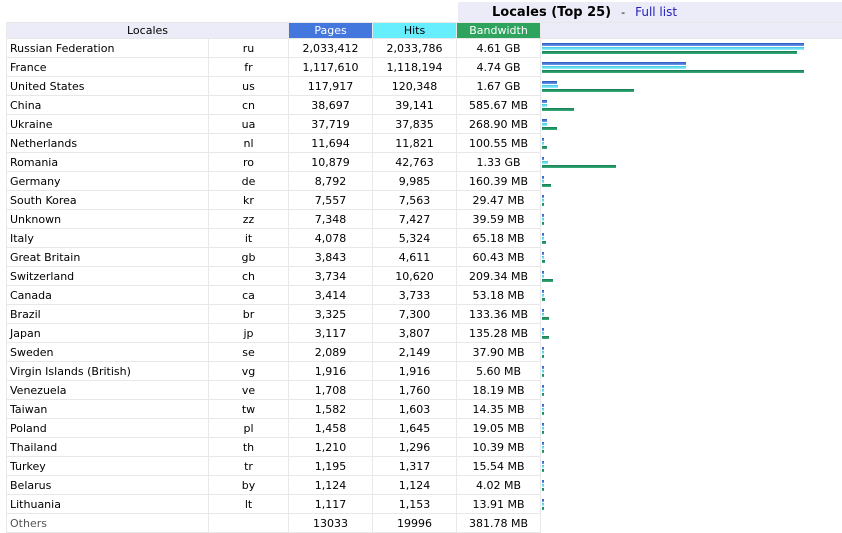 Image resolution: width=842 pixels, height=533 pixels. Describe the element at coordinates (249, 333) in the screenshot. I see `locale-code: jp` at that location.